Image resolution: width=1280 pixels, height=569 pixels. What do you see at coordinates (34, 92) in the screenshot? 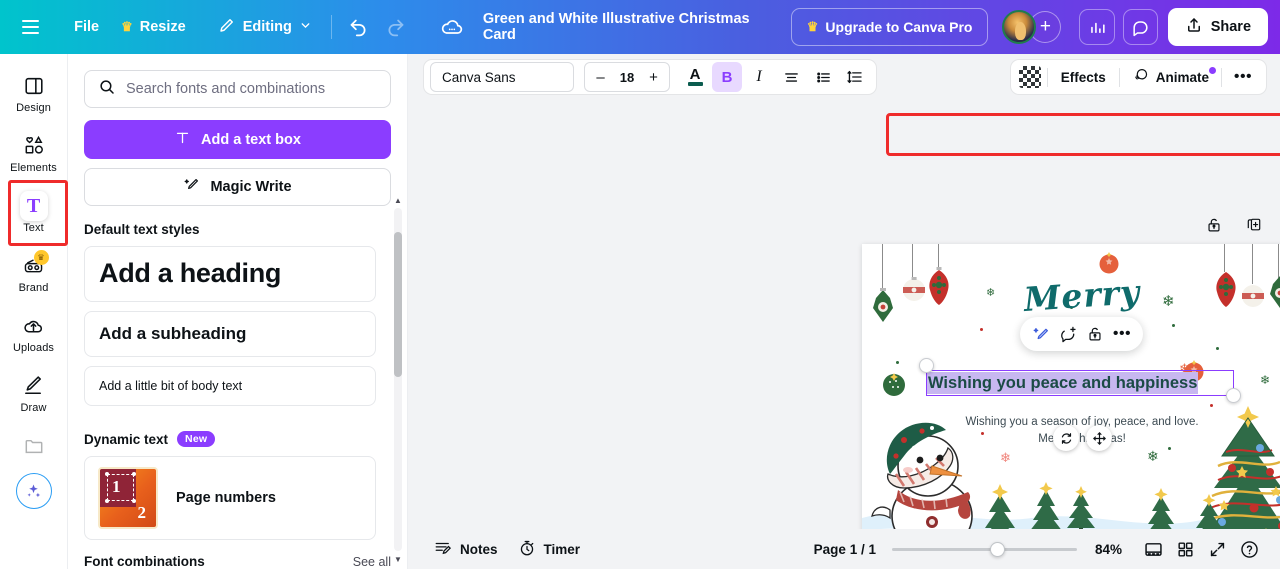
I see `sidebar-item-design: Design` at bounding box center [34, 92].